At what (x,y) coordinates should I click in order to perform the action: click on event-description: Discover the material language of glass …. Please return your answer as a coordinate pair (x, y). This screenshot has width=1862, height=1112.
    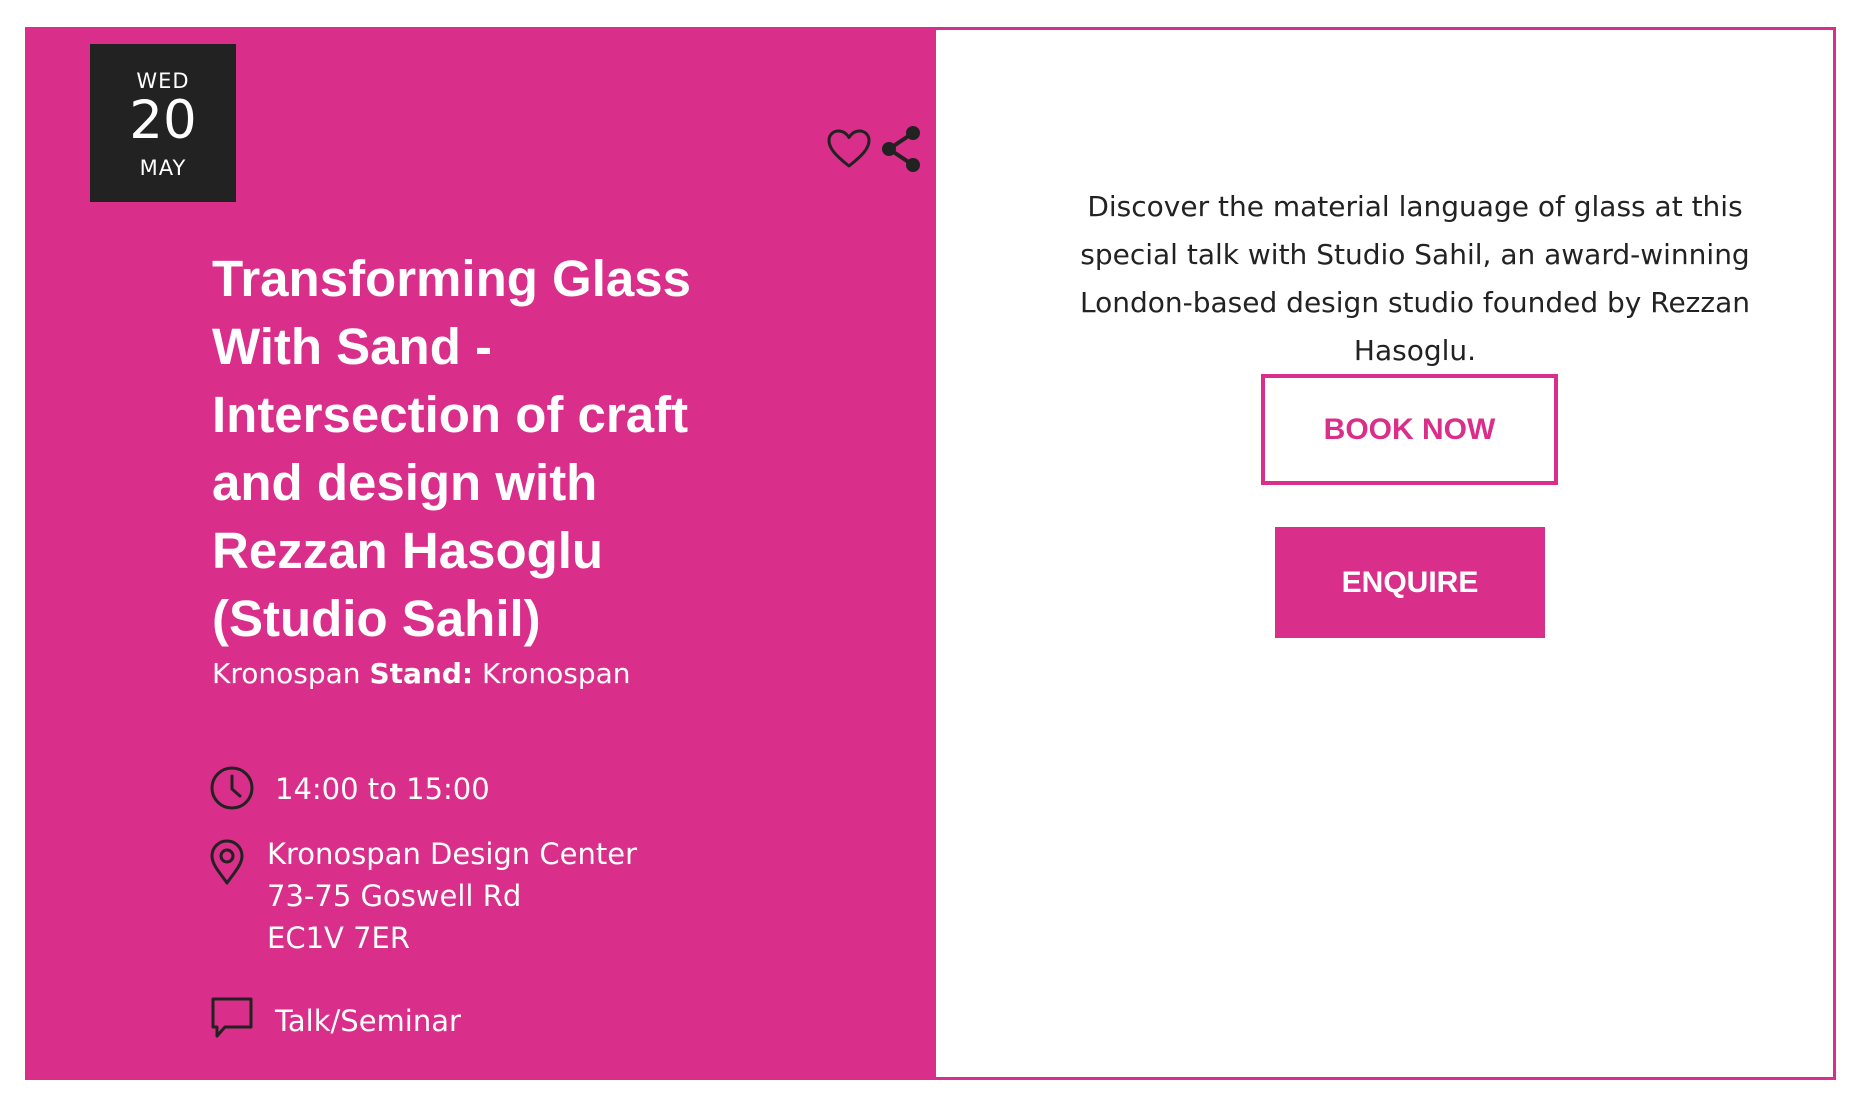
    Looking at the image, I should click on (1415, 278).